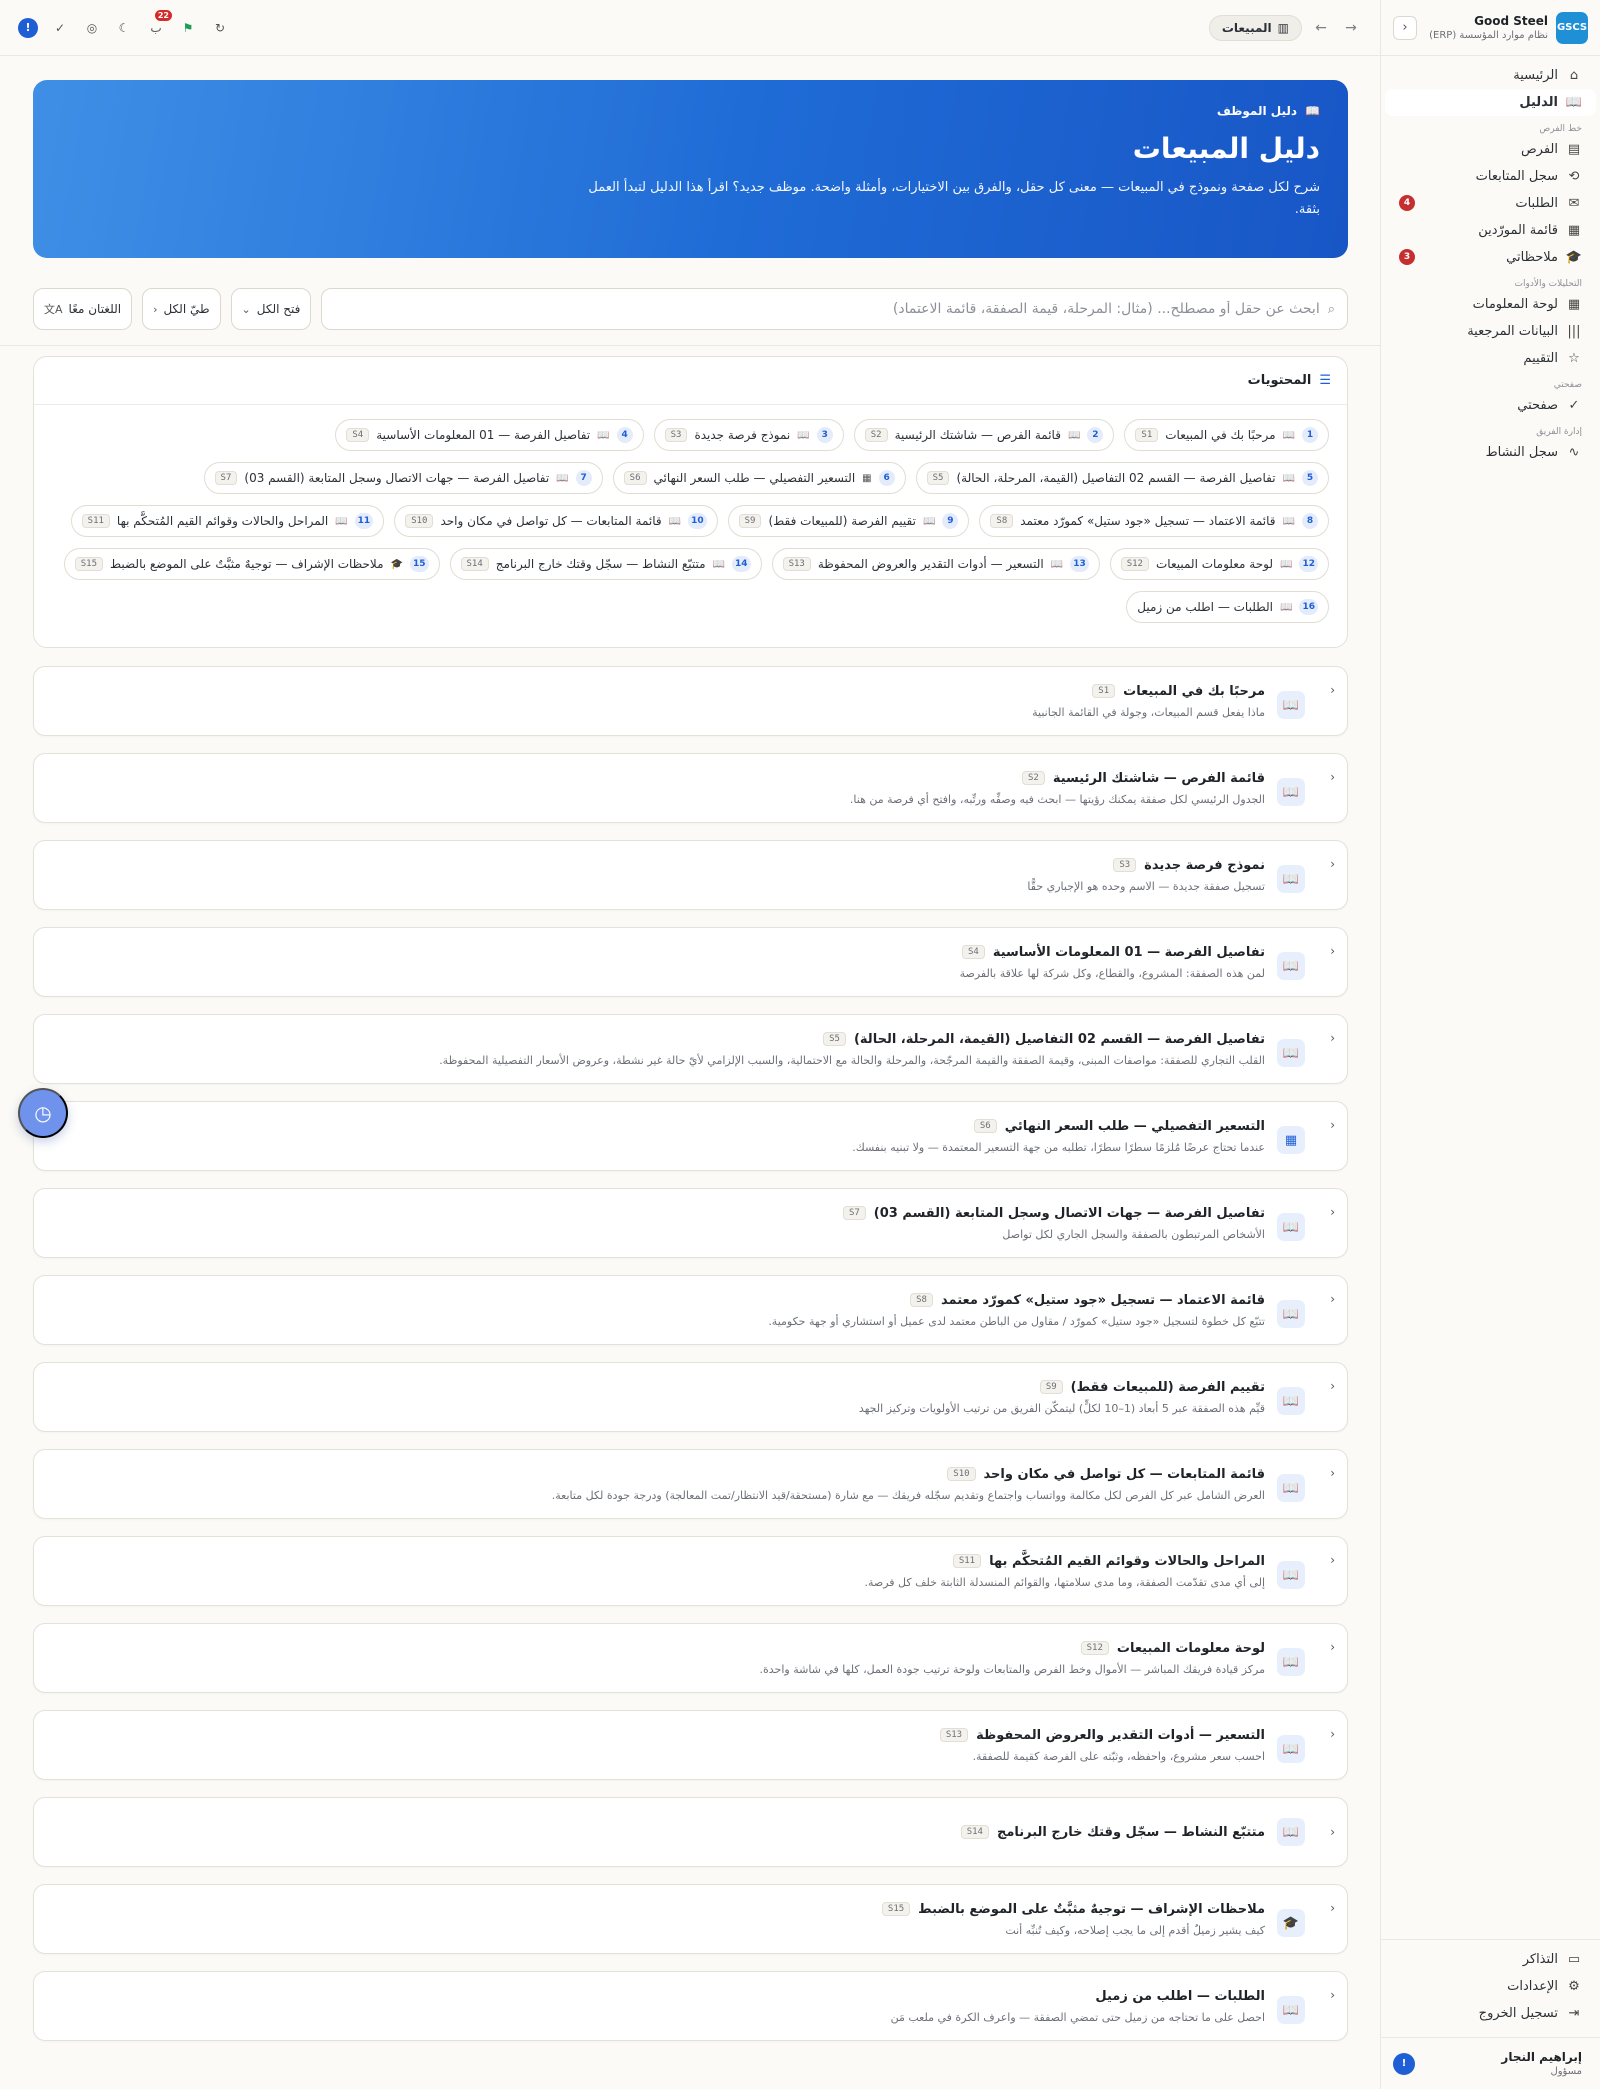 This screenshot has height=2089, width=1600. I want to click on moon-icon: ☾, so click(124, 28).